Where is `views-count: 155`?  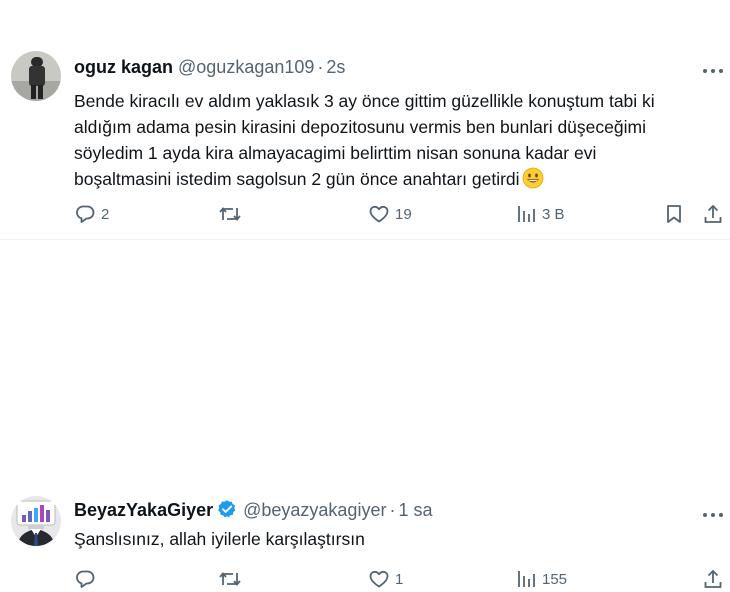
views-count: 155 is located at coordinates (555, 579).